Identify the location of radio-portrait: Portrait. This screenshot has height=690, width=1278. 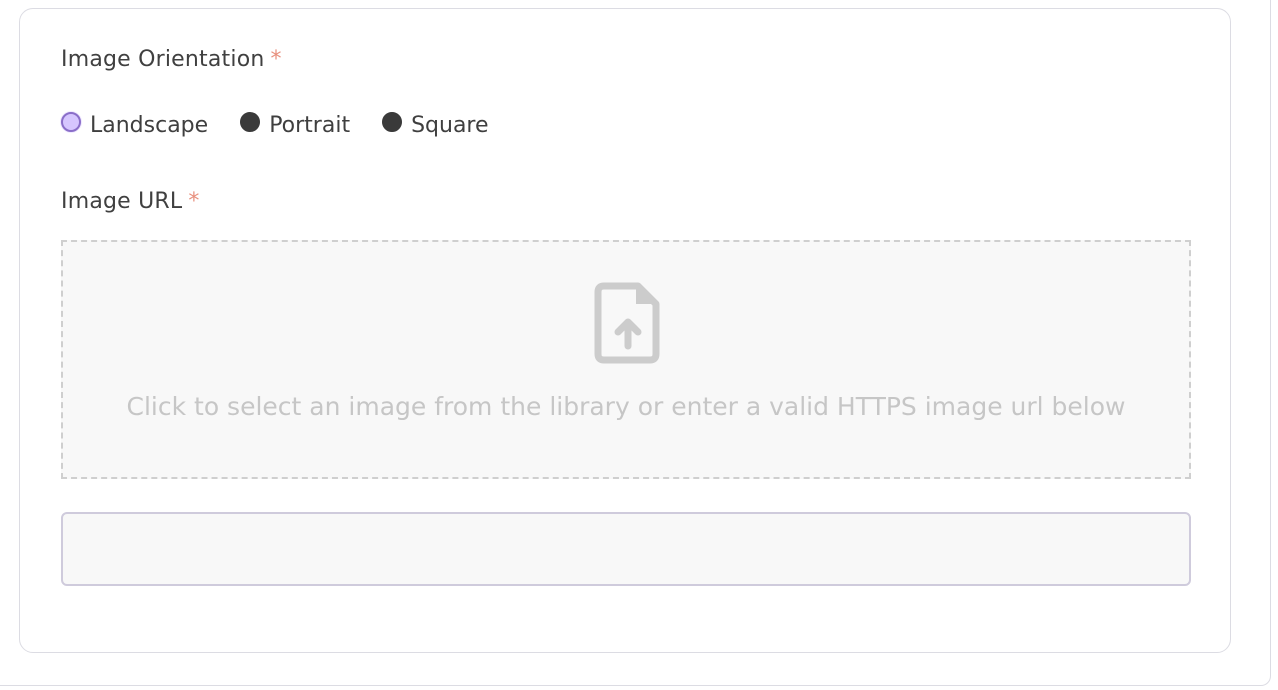
(295, 125).